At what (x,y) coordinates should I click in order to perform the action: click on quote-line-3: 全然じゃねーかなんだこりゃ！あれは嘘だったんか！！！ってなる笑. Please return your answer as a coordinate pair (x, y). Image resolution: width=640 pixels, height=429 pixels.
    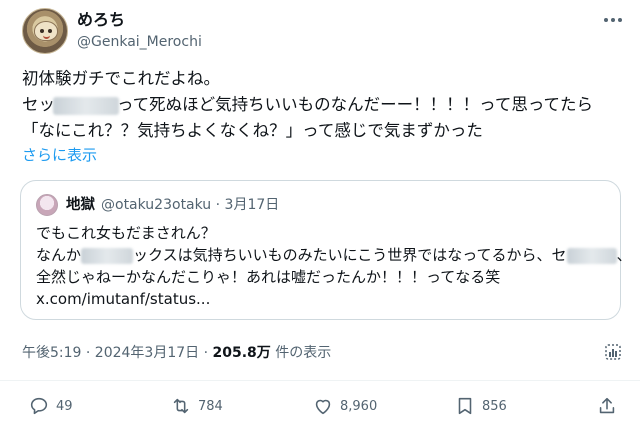
    Looking at the image, I should click on (268, 277).